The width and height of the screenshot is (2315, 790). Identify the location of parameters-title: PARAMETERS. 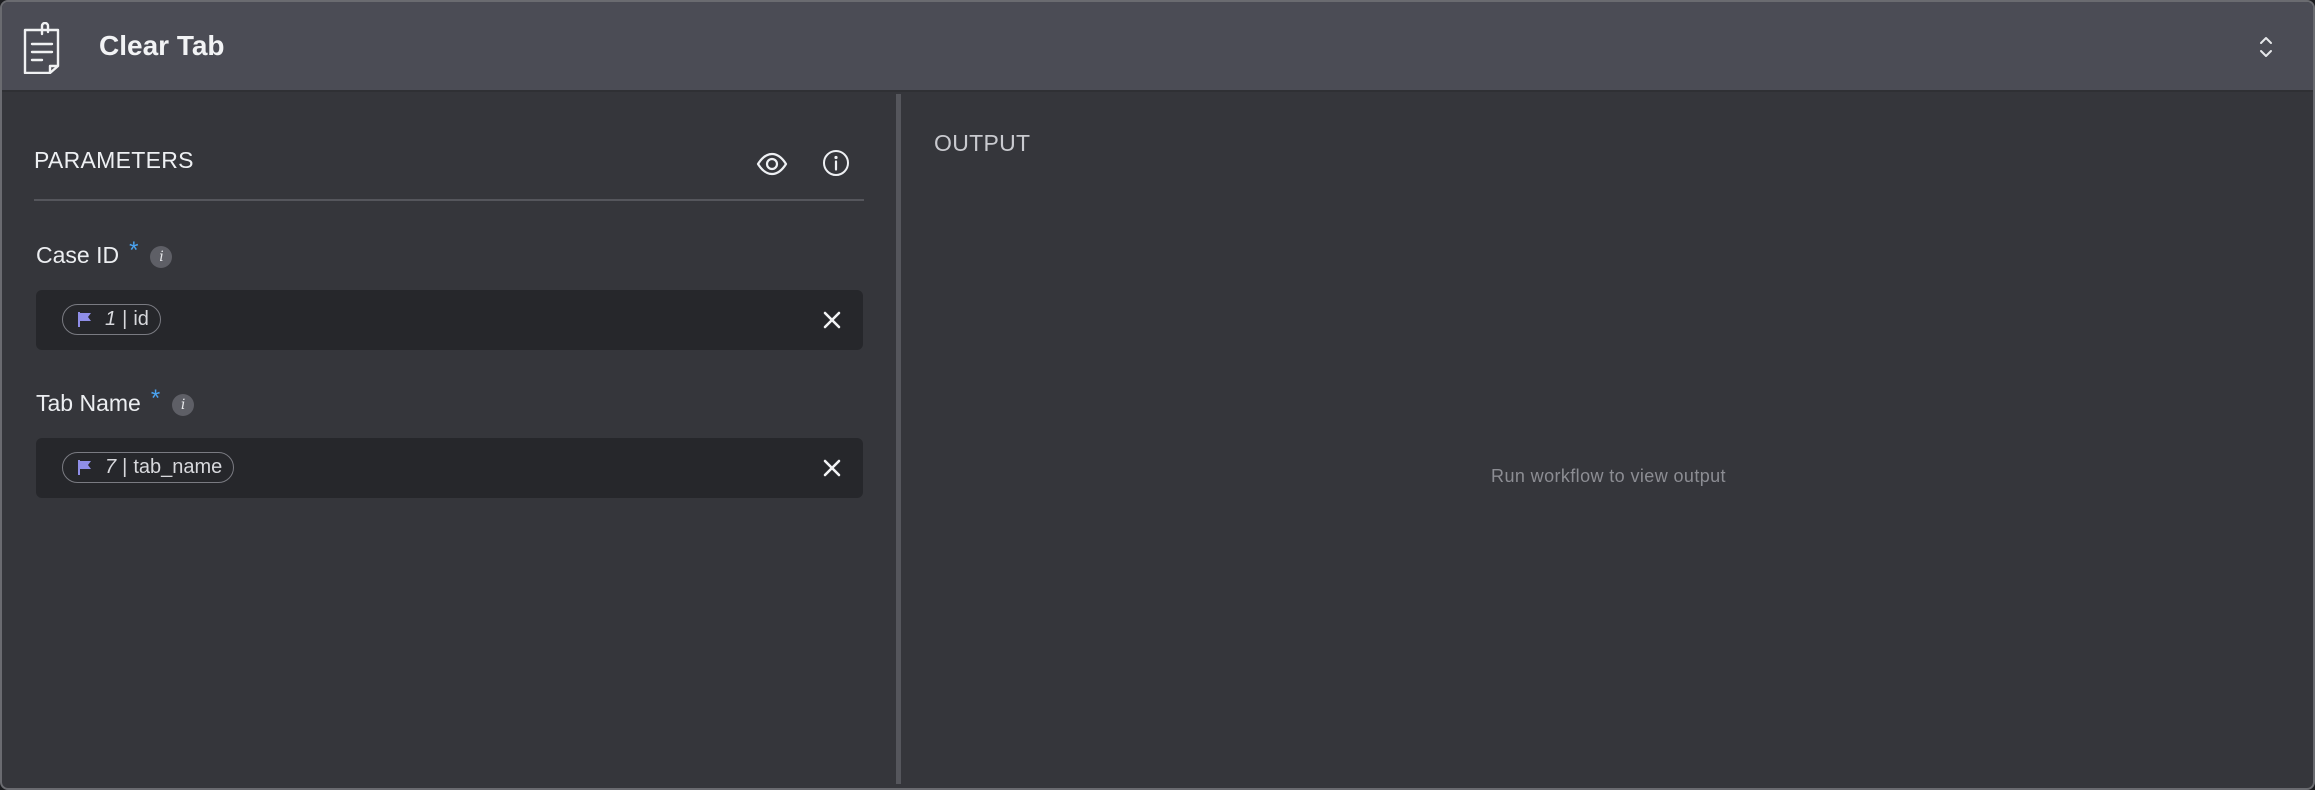
(114, 160).